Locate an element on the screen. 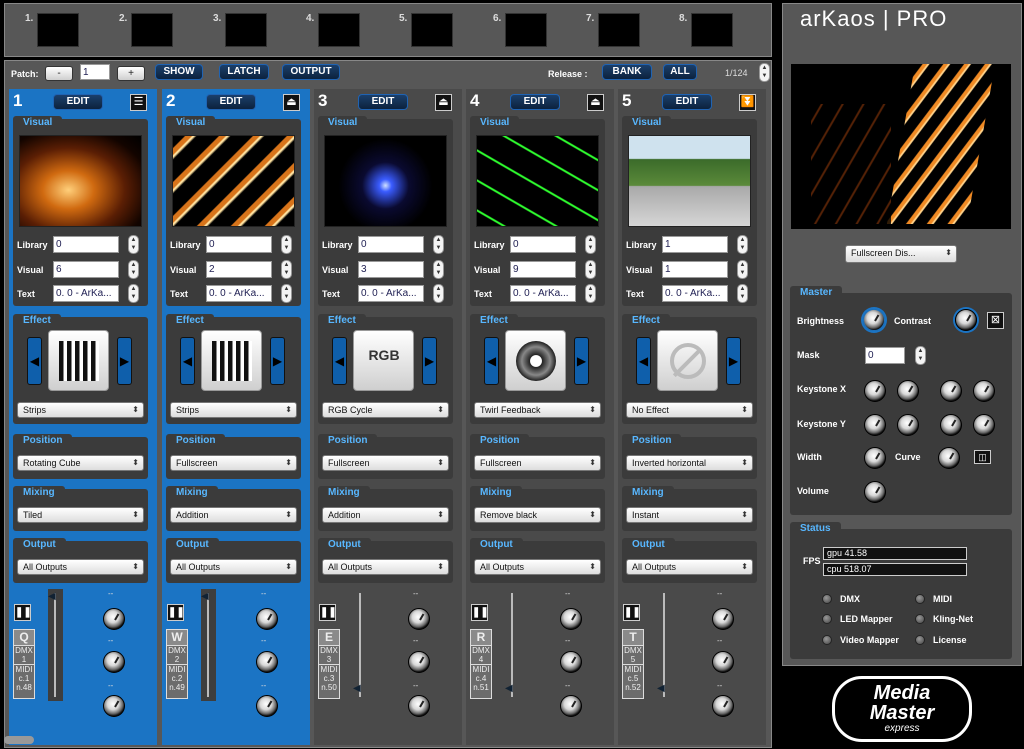  library-field: 1 is located at coordinates (695, 244).